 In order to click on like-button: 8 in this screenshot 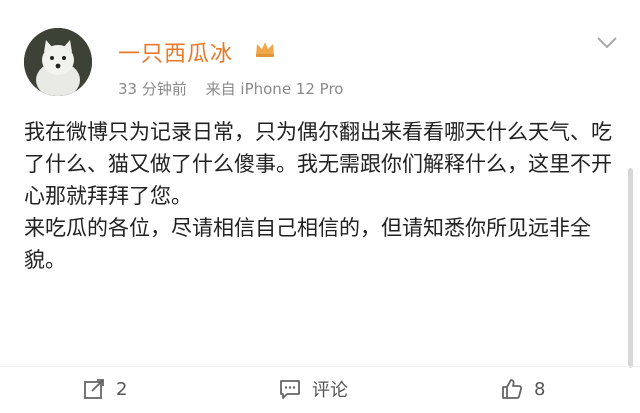, I will do `click(522, 389)`.